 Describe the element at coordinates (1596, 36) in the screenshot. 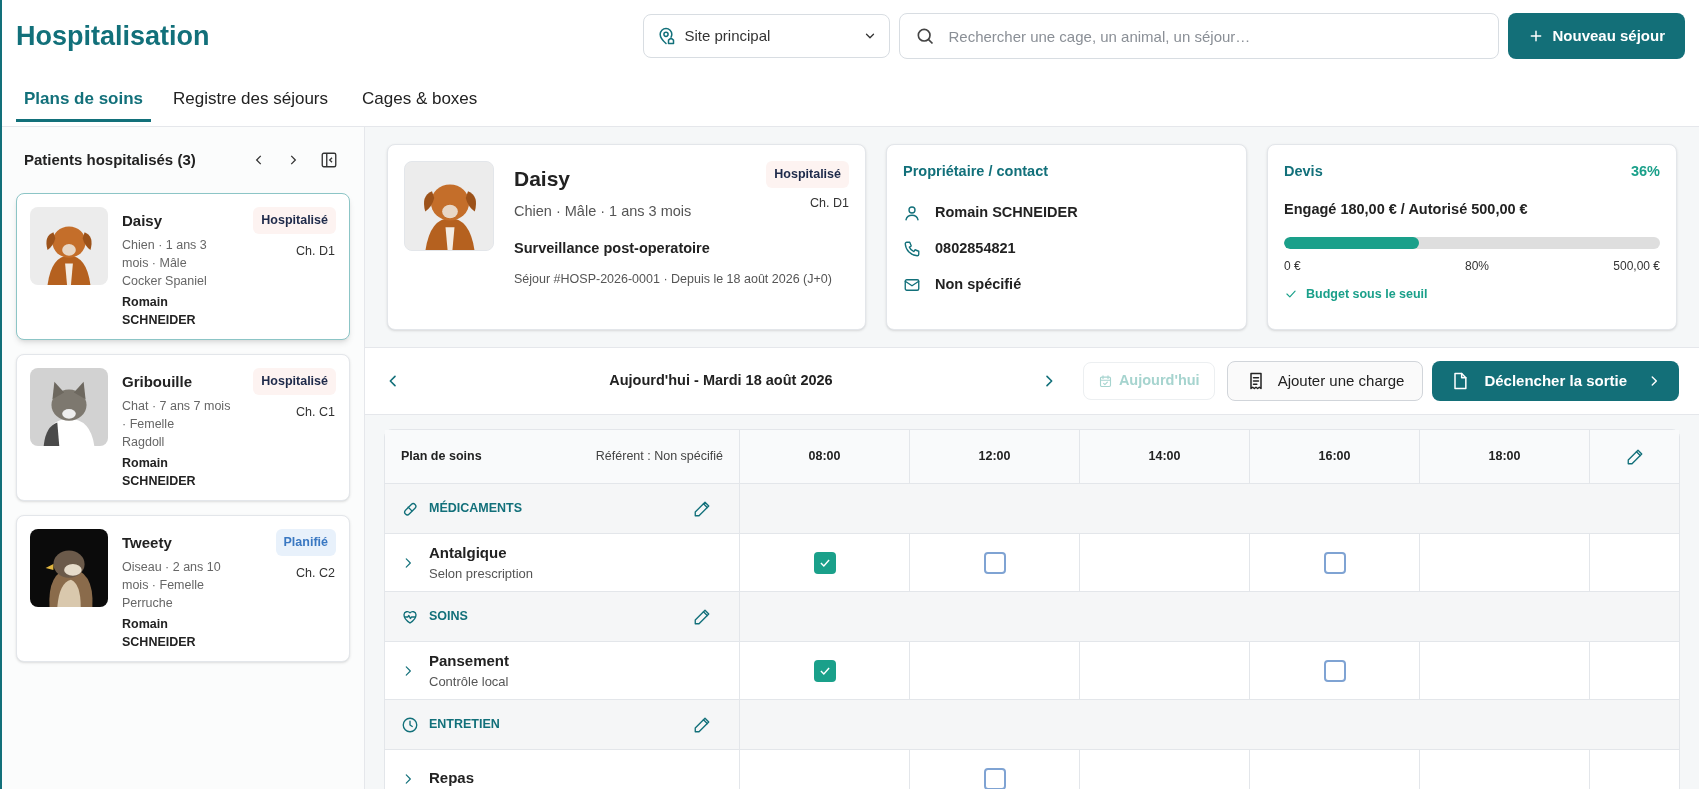

I see `new-stay-button: Nouveau séjour` at that location.